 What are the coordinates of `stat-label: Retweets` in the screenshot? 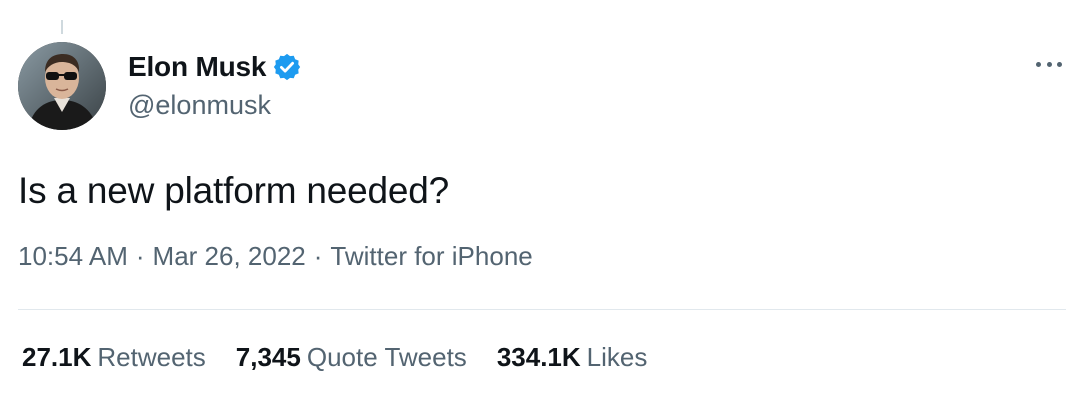 It's located at (151, 357).